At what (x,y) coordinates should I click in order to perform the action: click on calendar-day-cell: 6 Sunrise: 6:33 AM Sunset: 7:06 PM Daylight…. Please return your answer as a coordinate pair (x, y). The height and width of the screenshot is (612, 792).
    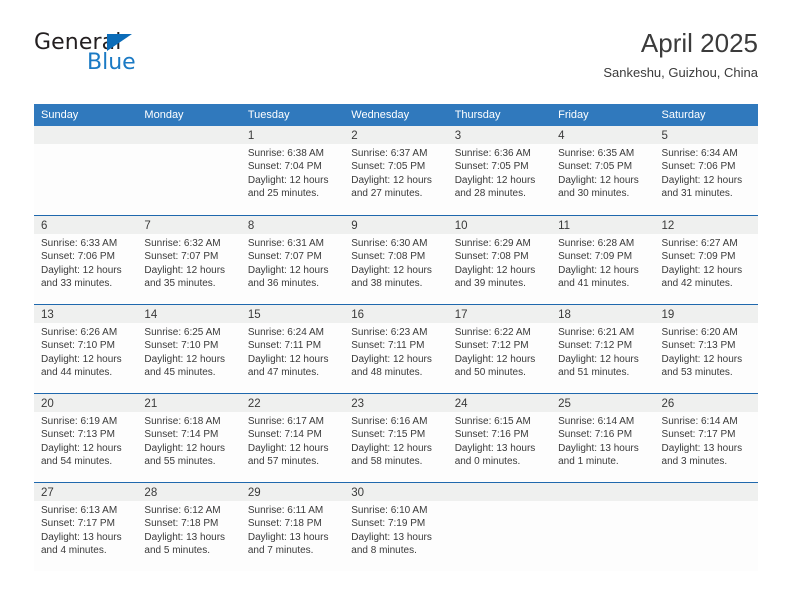
    Looking at the image, I should click on (86, 260).